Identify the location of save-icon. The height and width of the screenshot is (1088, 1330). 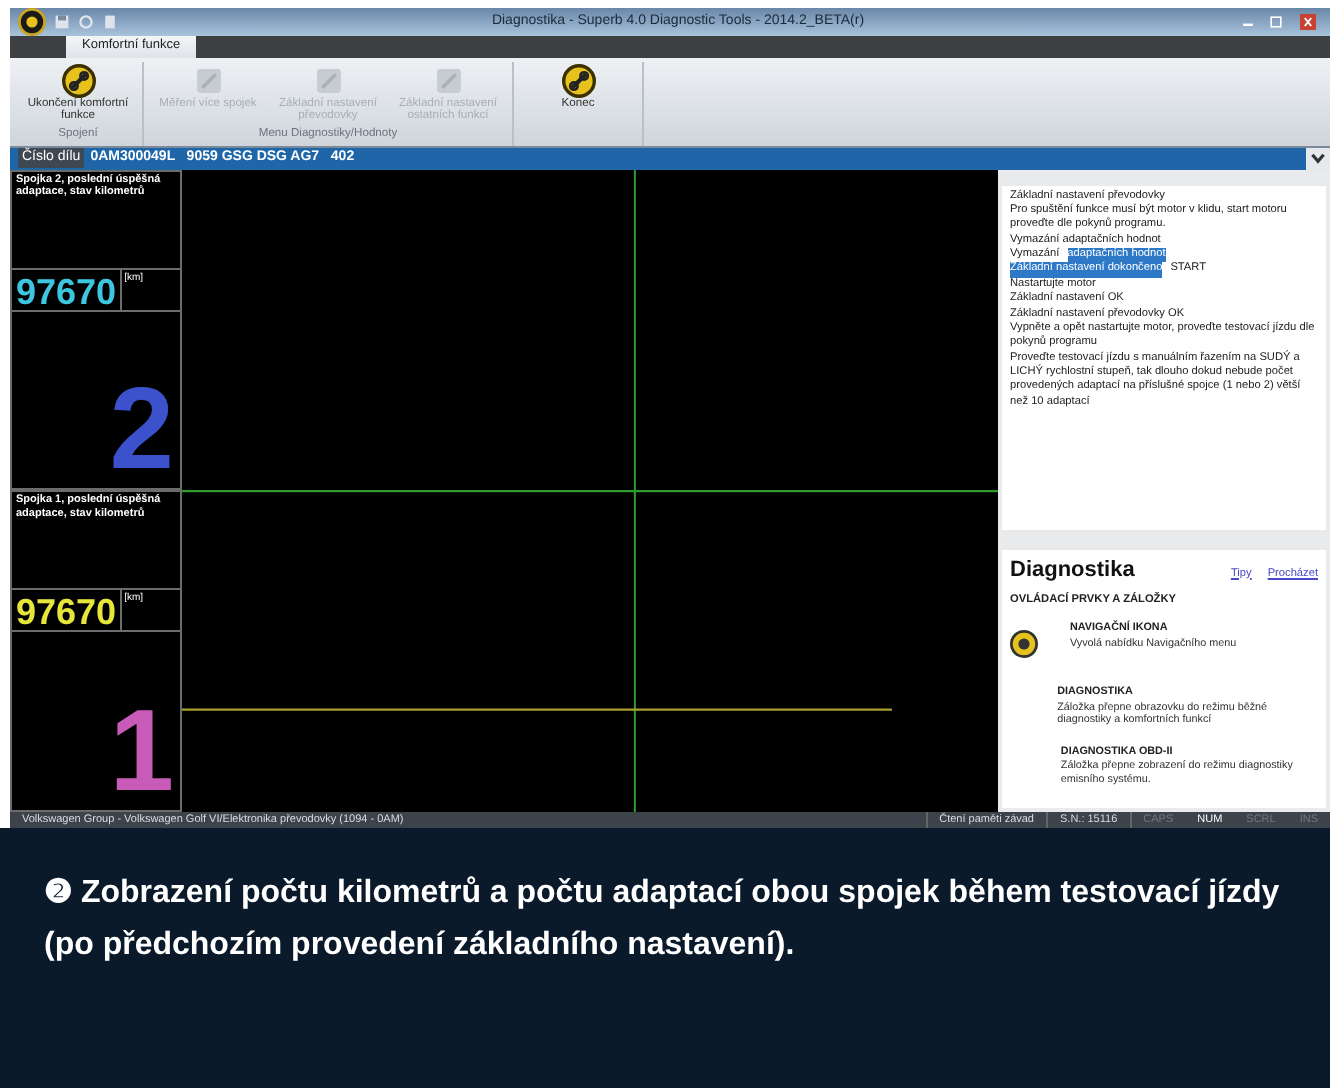
(62, 22).